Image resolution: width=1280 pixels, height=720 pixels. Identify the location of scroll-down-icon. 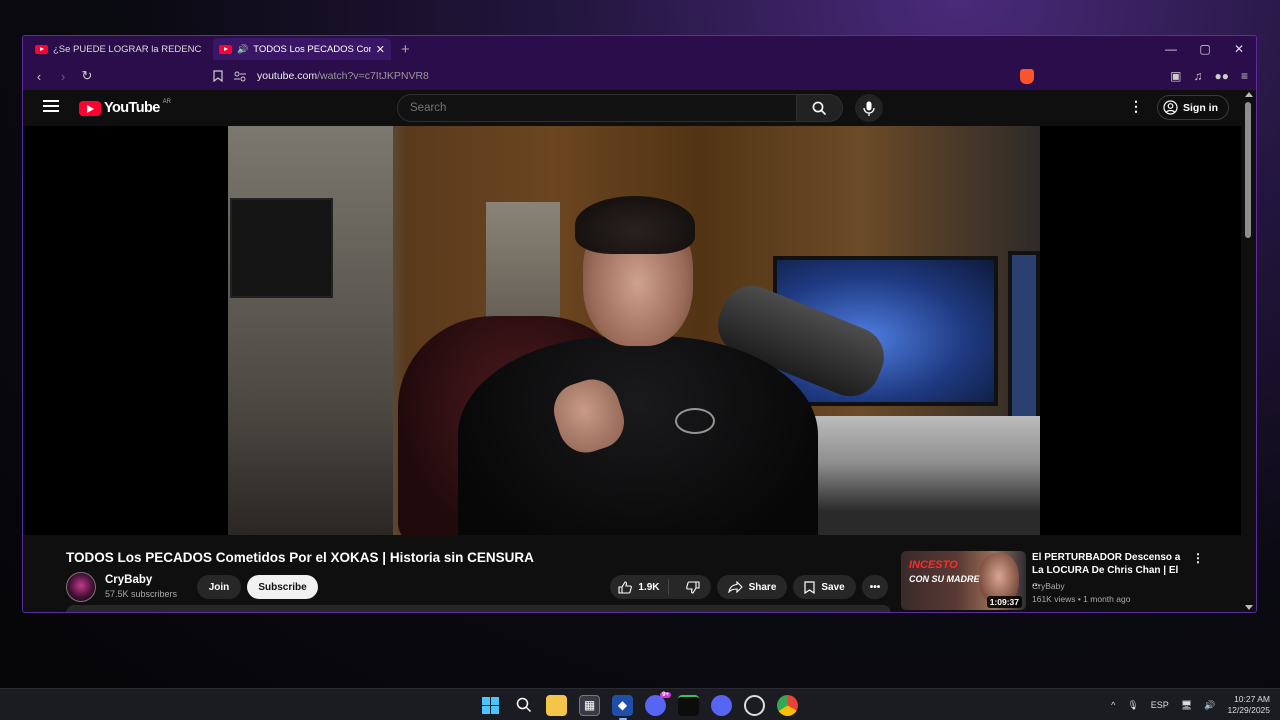
(1249, 607).